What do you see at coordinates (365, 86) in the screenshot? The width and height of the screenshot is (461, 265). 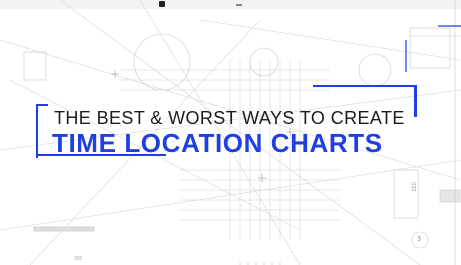 I see `accent-line-top-right` at bounding box center [365, 86].